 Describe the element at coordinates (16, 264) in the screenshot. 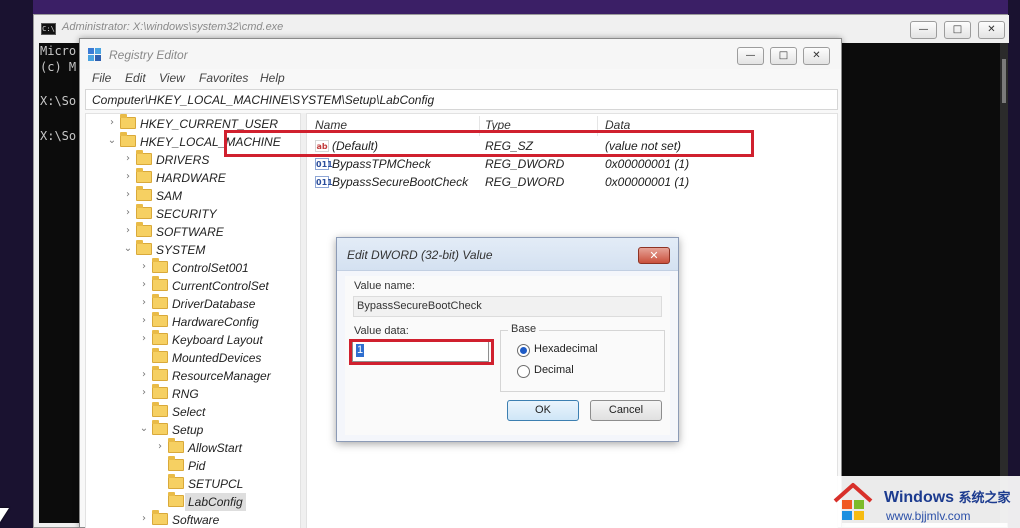

I see `desktop-background-left` at that location.